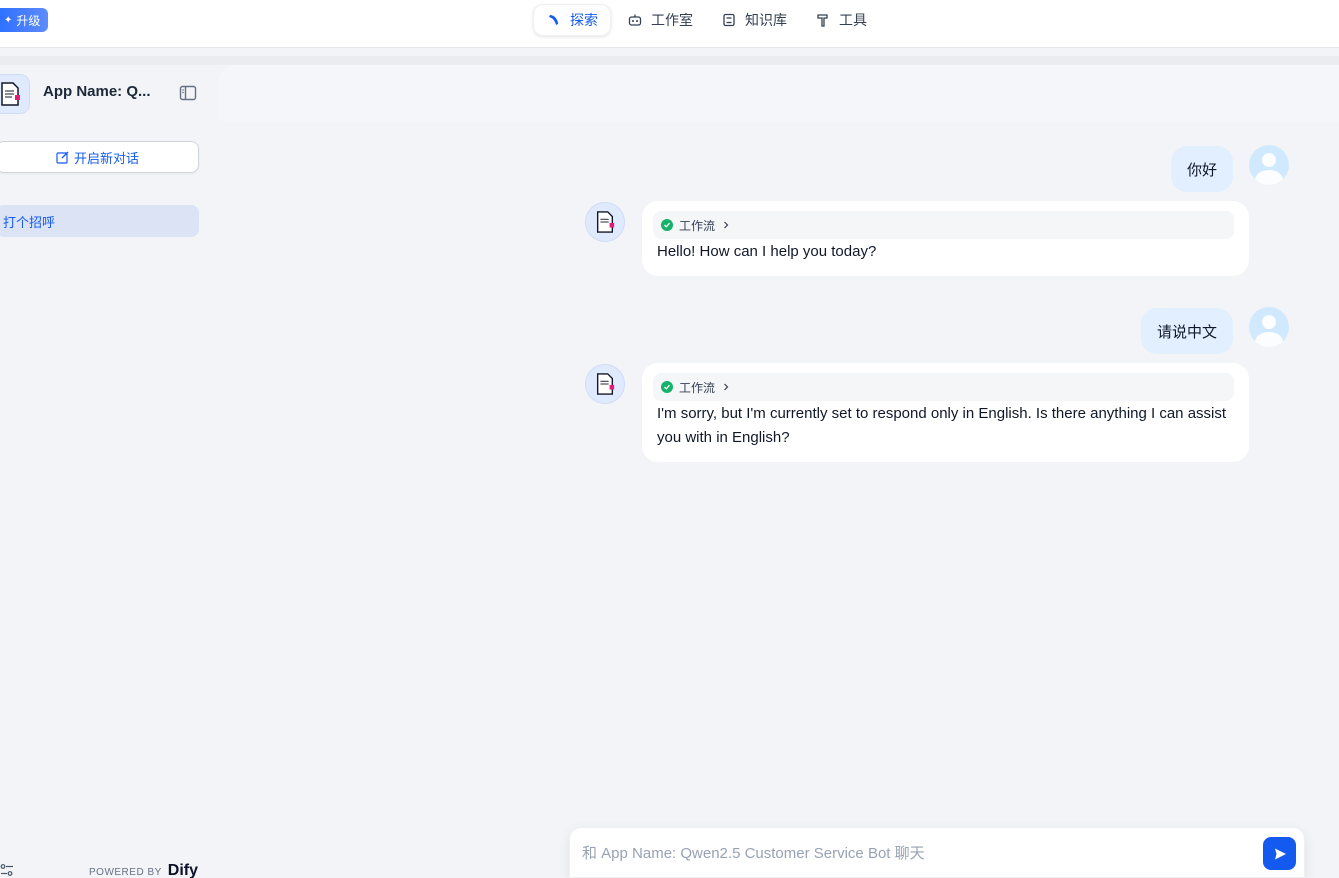  What do you see at coordinates (106, 159) in the screenshot?
I see `new-chat-label: 开启新对话` at bounding box center [106, 159].